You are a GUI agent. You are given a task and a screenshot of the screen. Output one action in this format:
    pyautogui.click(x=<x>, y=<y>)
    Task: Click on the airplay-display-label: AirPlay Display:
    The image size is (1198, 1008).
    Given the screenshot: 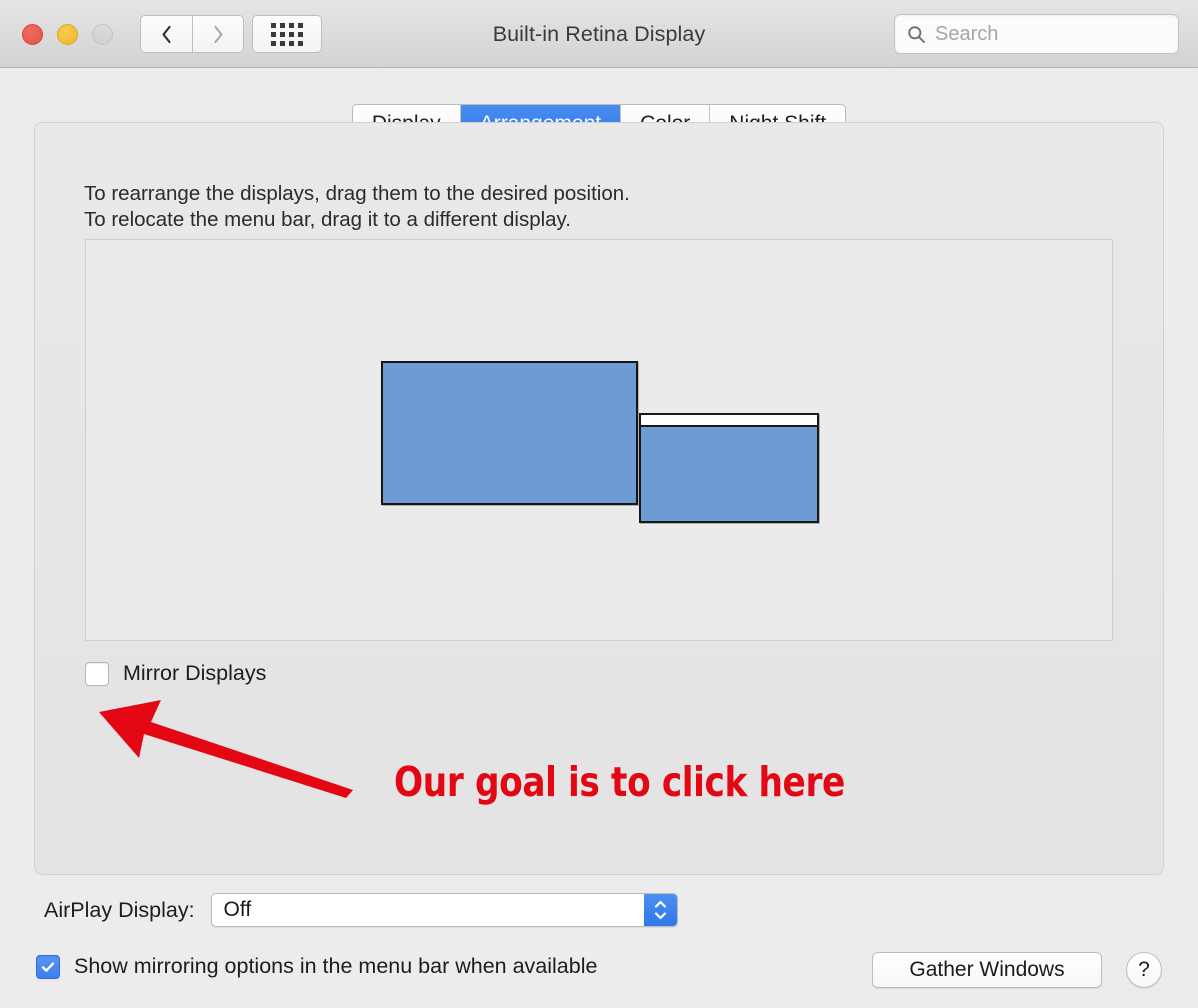 What is the action you would take?
    pyautogui.click(x=119, y=909)
    